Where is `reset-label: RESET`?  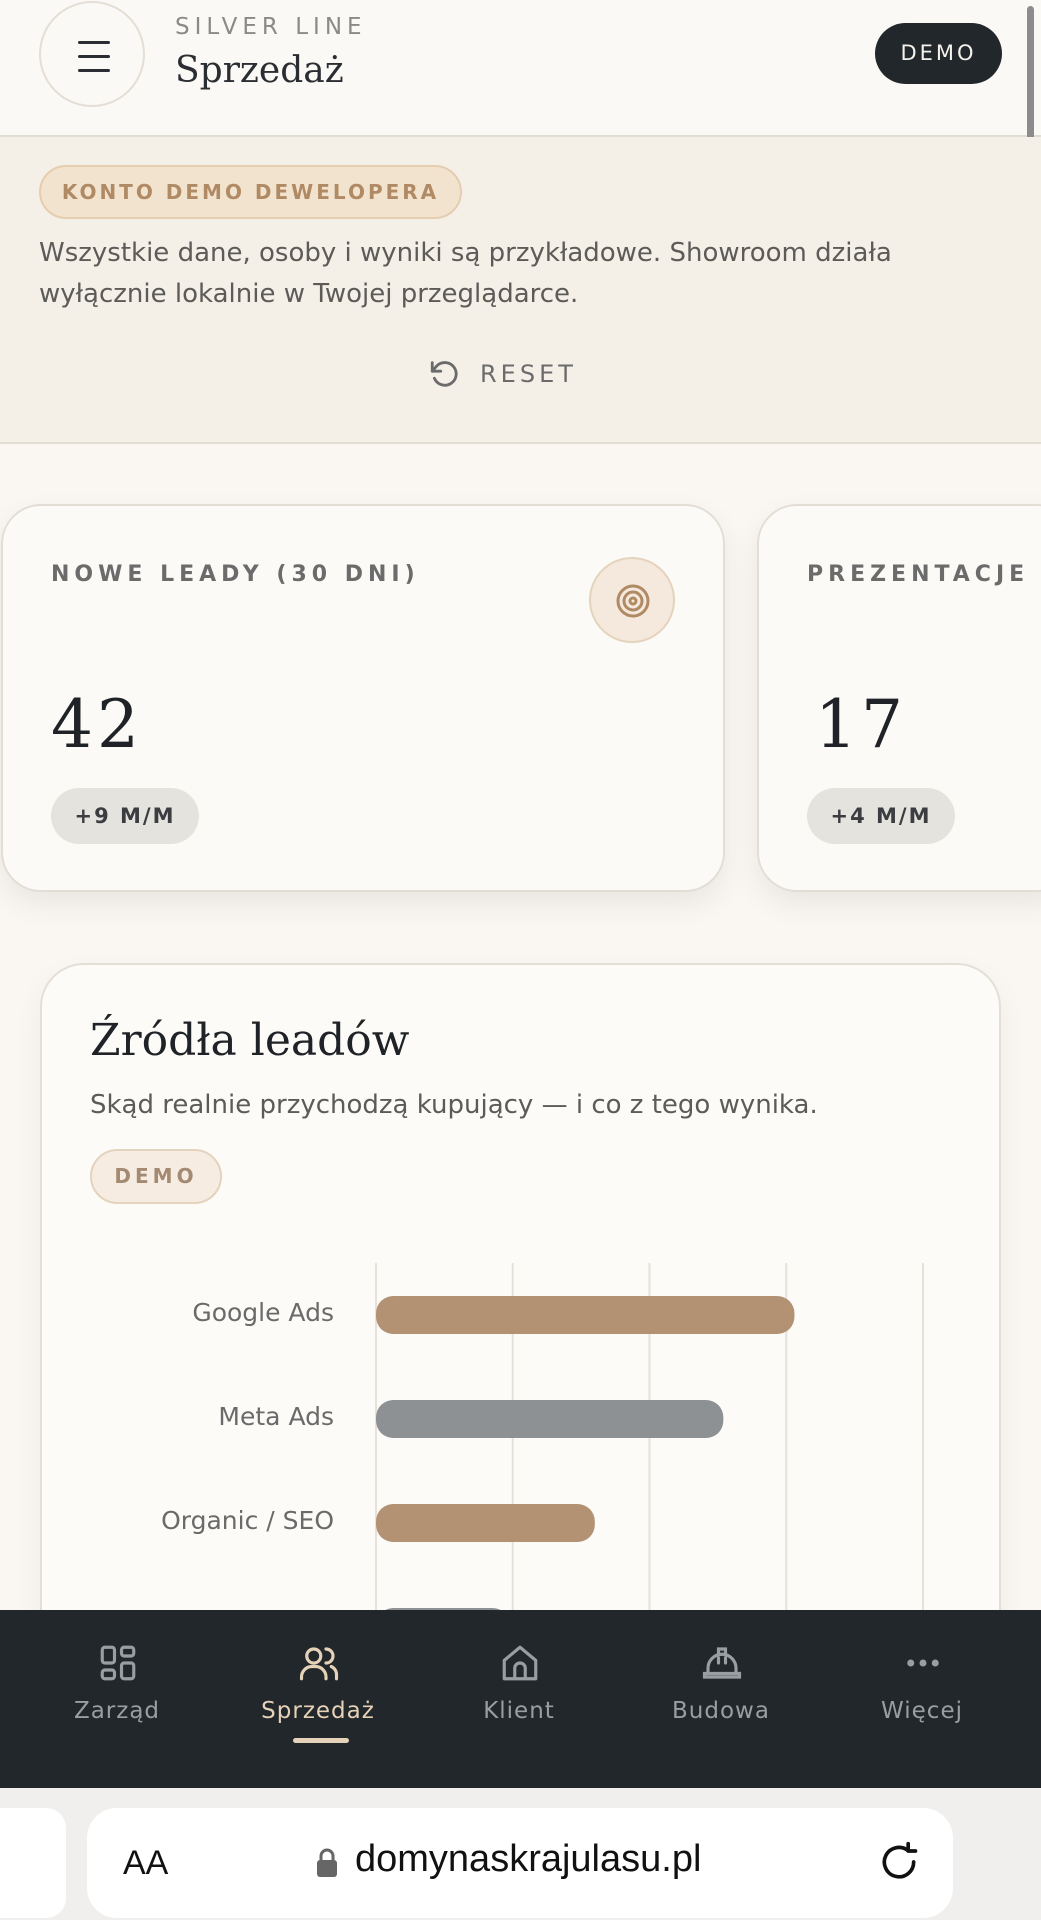 reset-label: RESET is located at coordinates (528, 374).